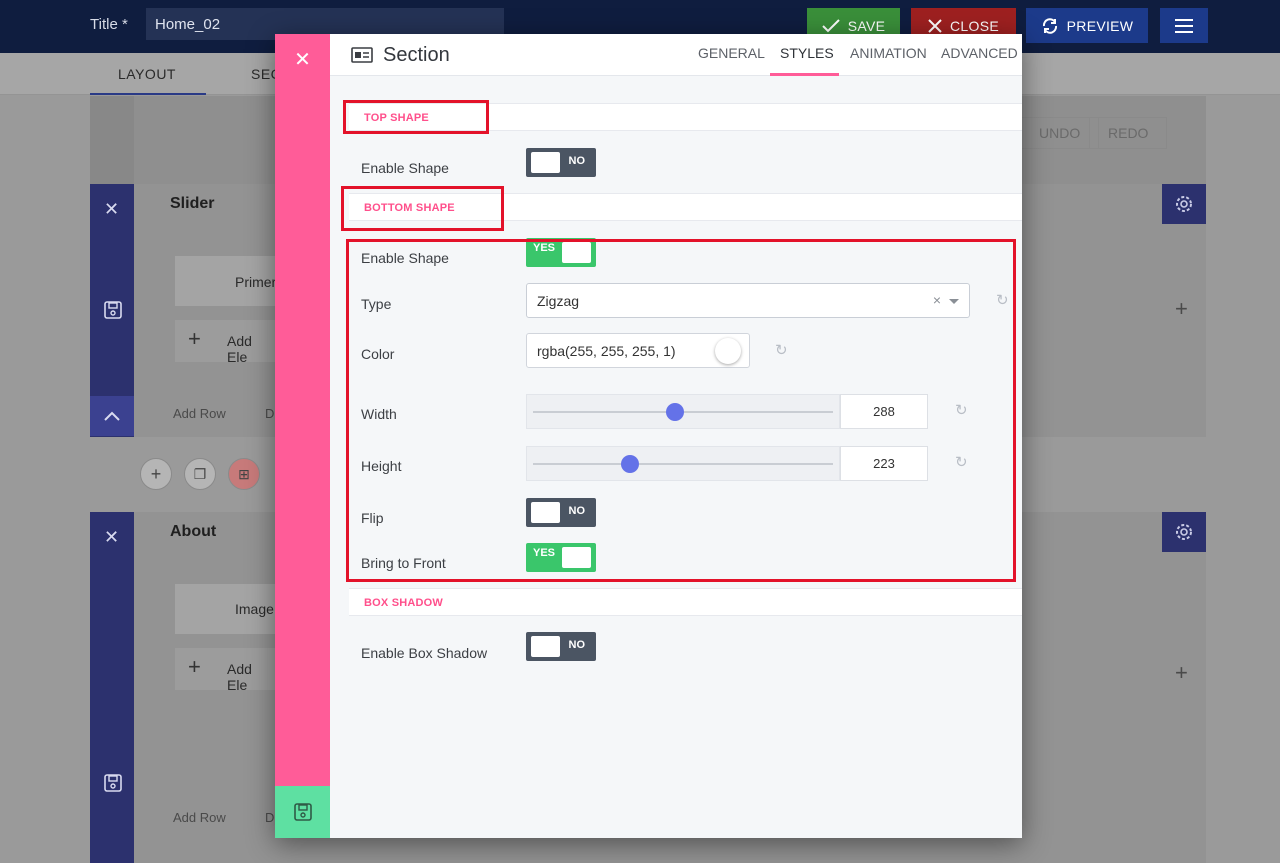  I want to click on highlight-top-shape, so click(416, 117).